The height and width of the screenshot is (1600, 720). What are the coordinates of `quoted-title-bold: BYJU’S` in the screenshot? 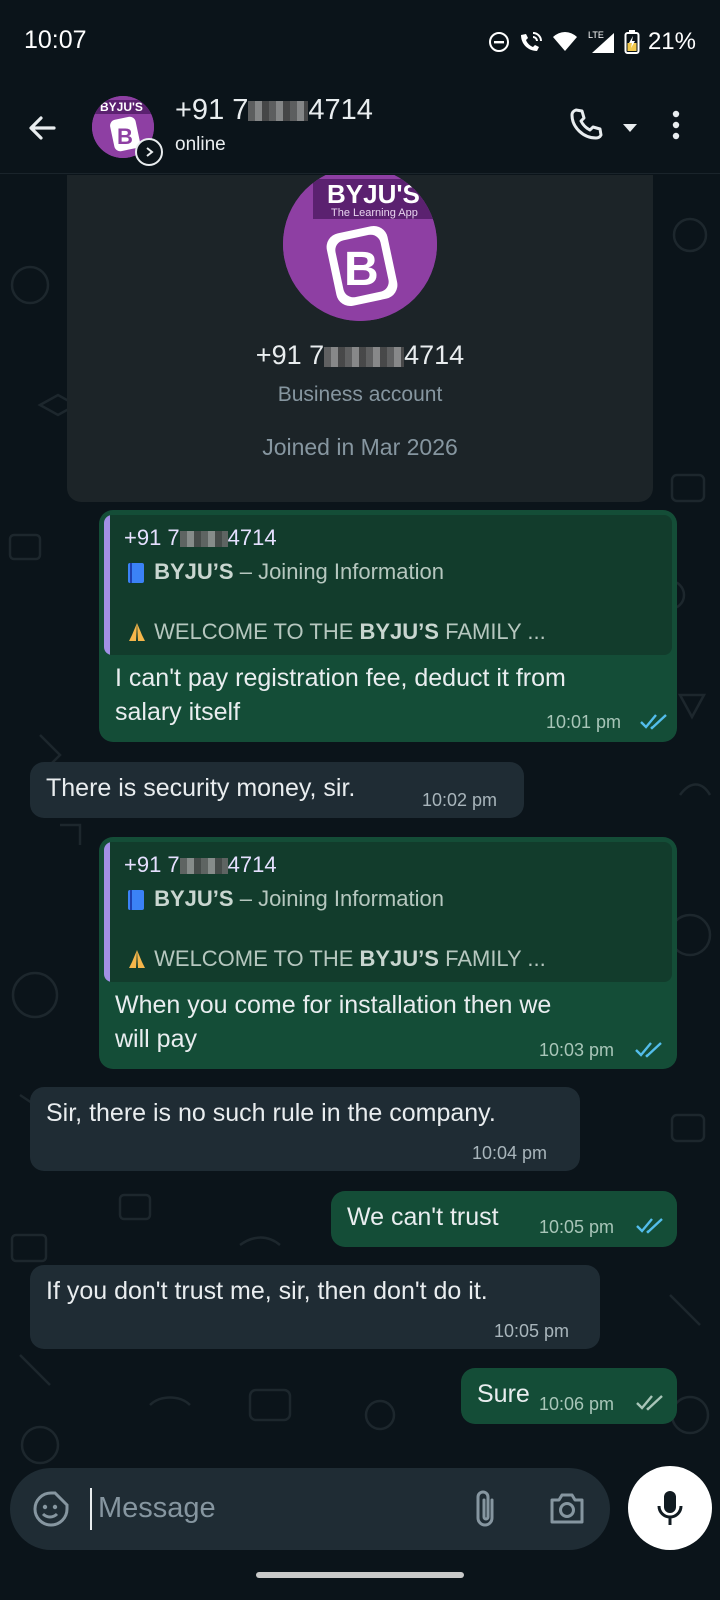 It's located at (194, 571).